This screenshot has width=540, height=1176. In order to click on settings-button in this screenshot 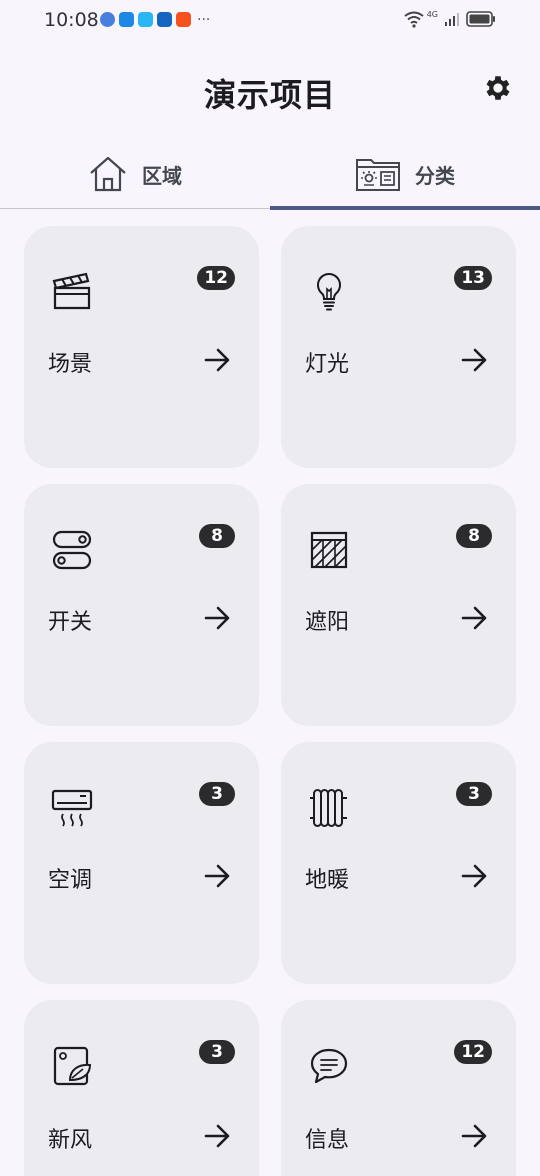, I will do `click(498, 88)`.